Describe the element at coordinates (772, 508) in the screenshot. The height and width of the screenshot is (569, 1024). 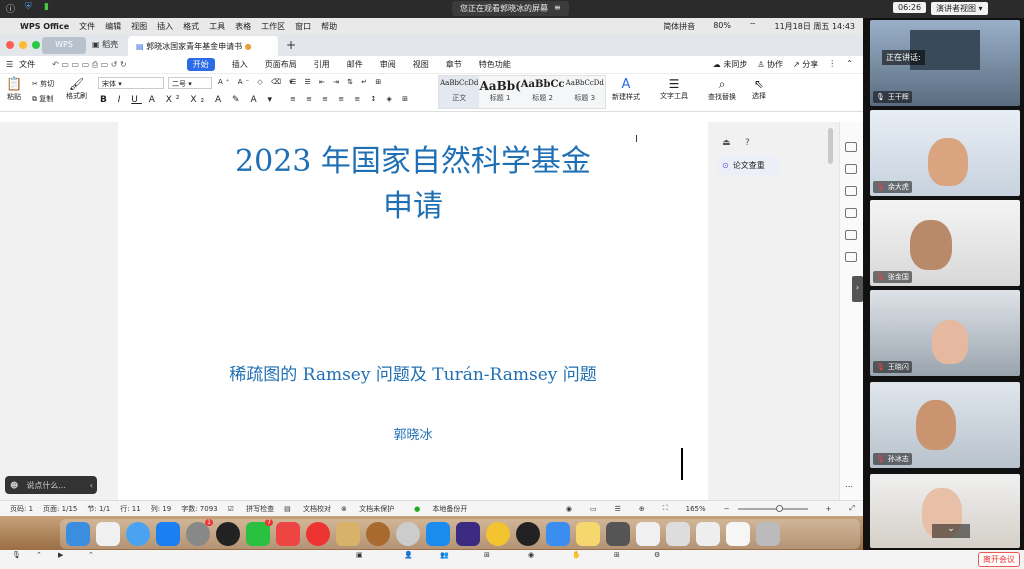
I see `zoom-slider` at that location.